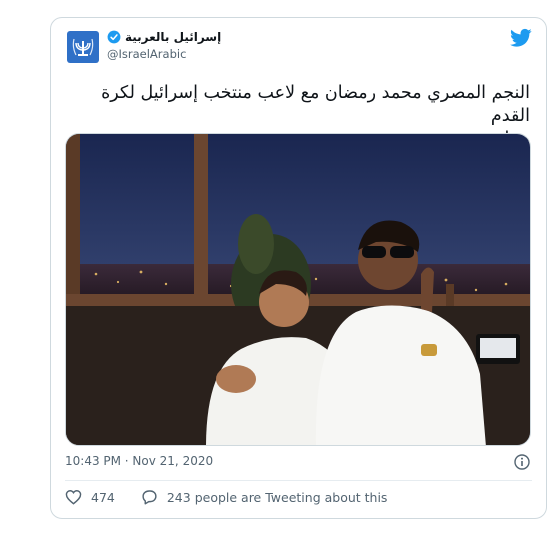 The image size is (560, 541). I want to click on verified-badge-icon, so click(114, 37).